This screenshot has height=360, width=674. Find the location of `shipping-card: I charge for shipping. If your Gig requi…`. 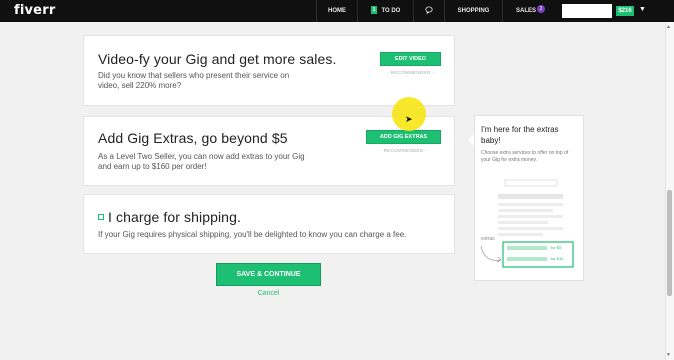

shipping-card: I charge for shipping. If your Gig requi… is located at coordinates (269, 224).